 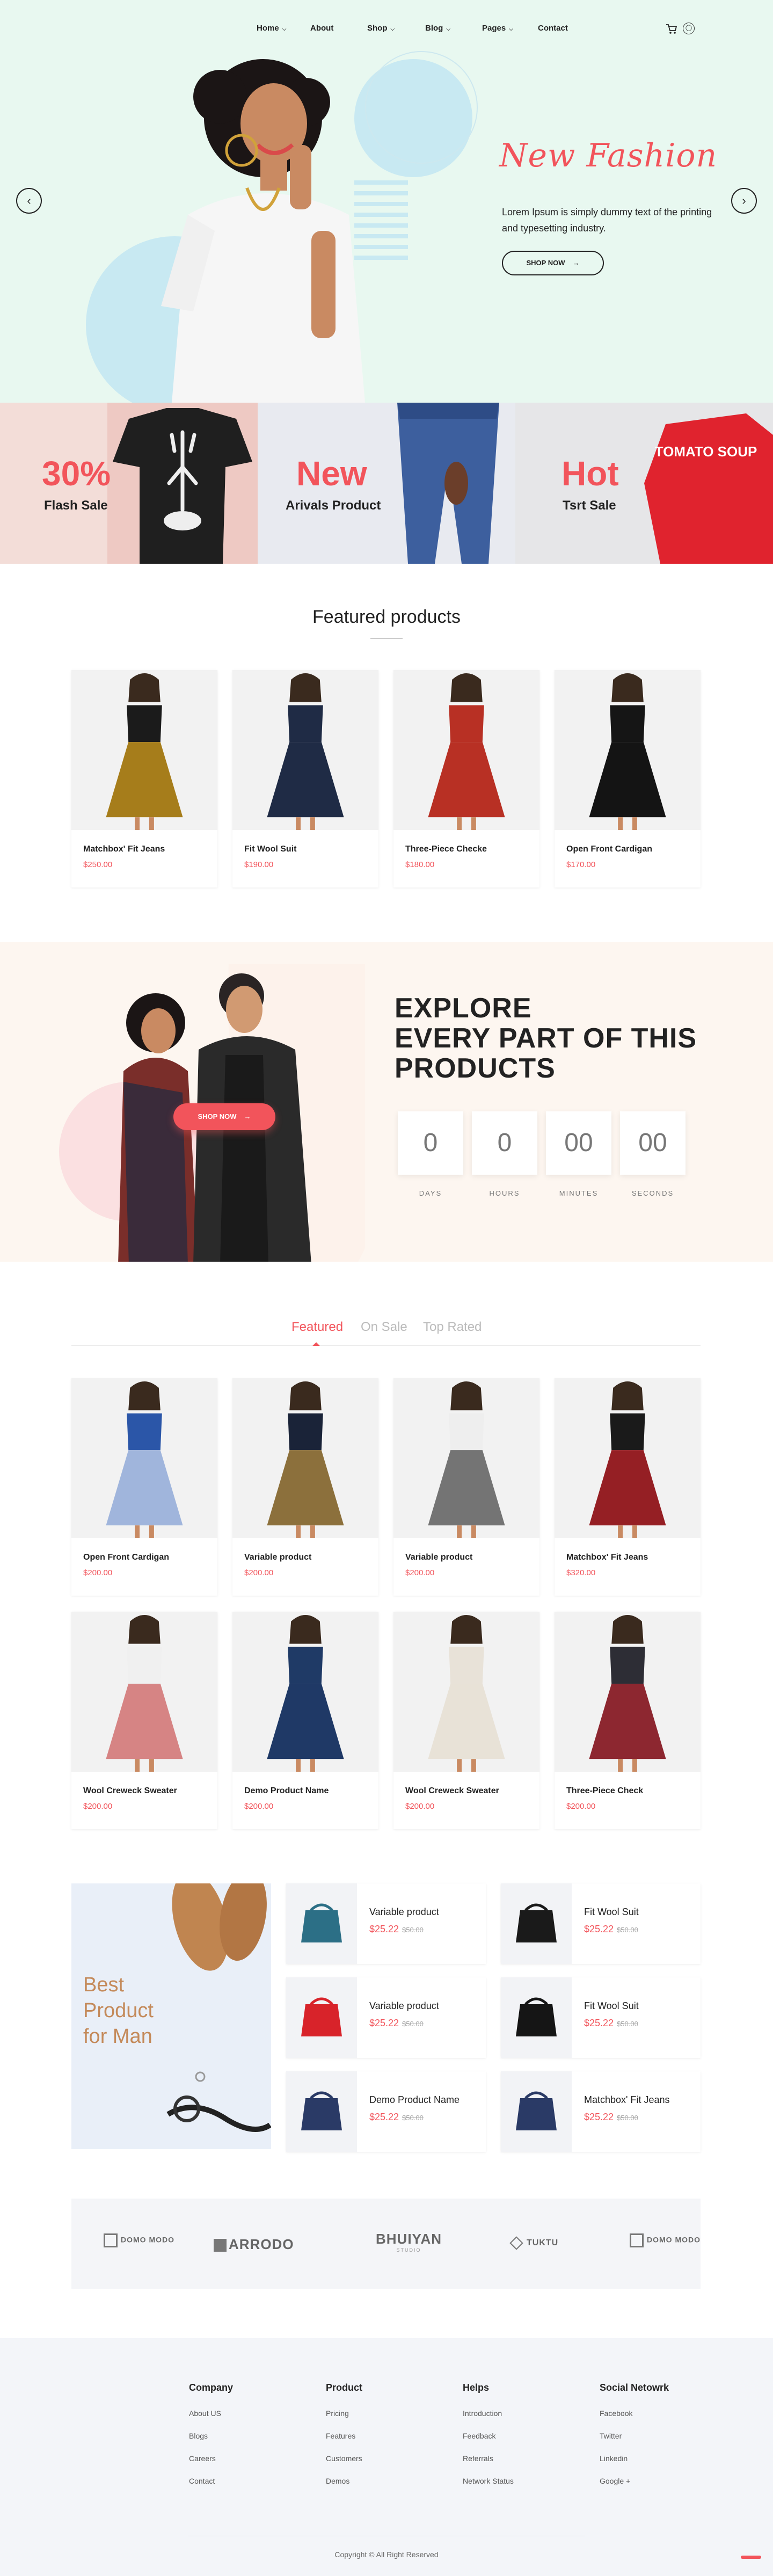 I want to click on mini-product-name: Matchbox' Fit Jeans, so click(x=627, y=2100).